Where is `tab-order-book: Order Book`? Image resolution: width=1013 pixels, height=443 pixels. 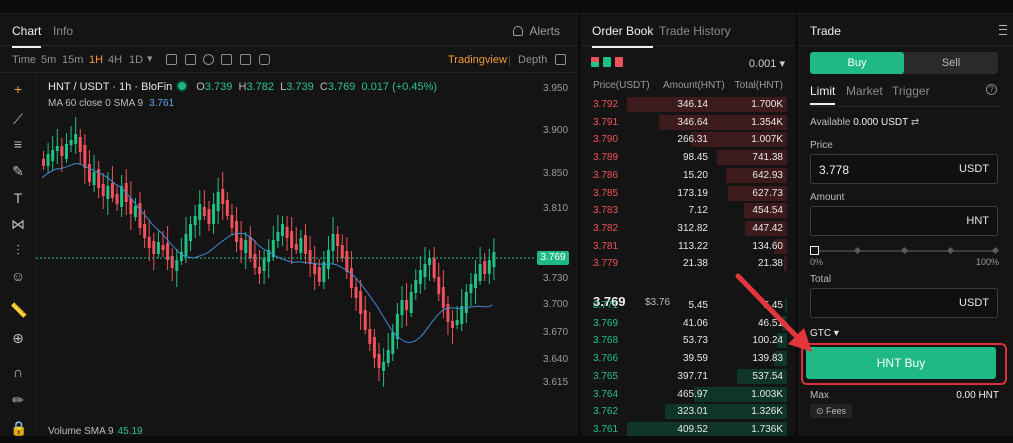 tab-order-book: Order Book is located at coordinates (623, 36).